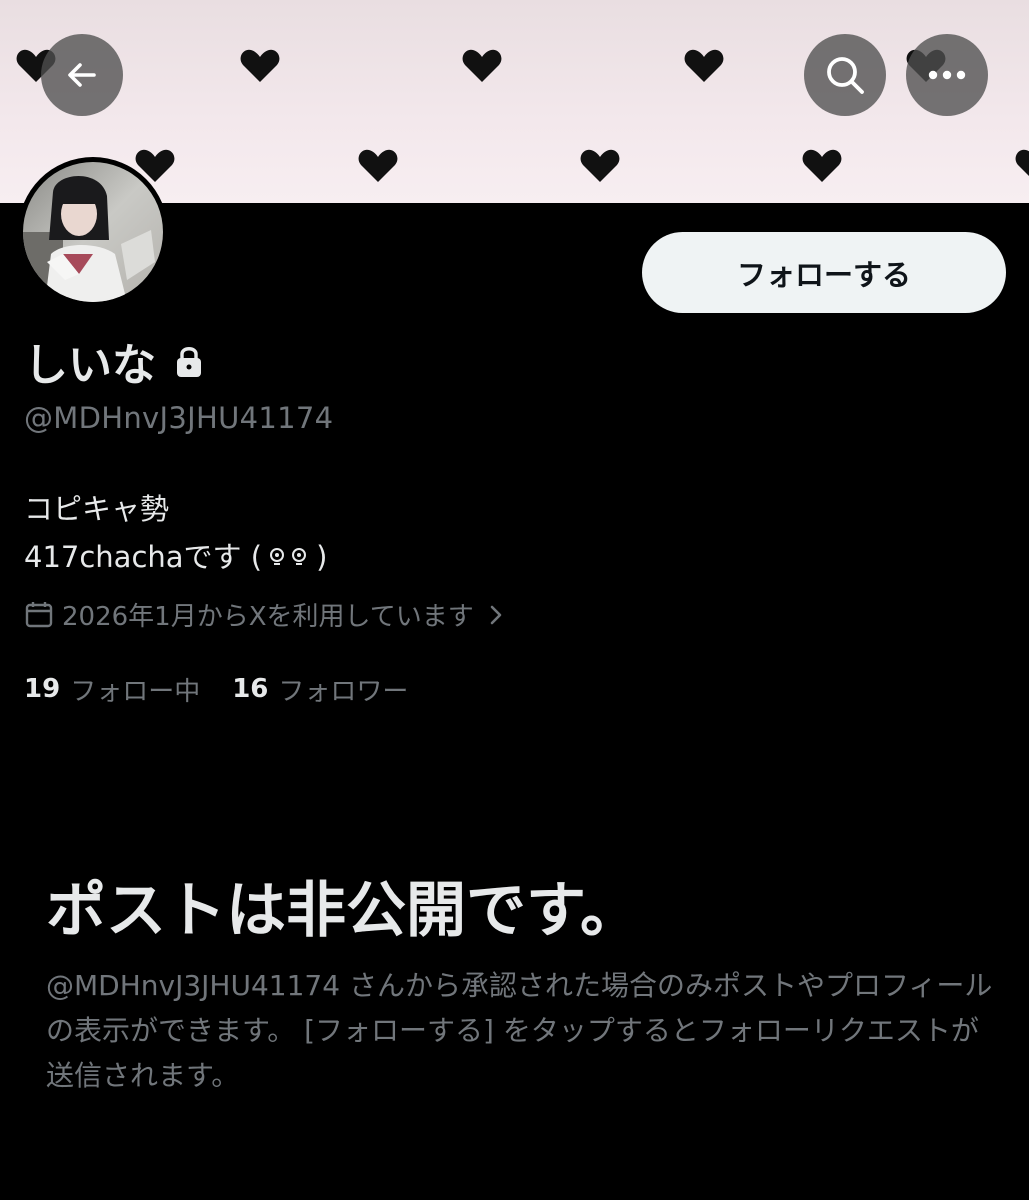 Image resolution: width=1029 pixels, height=1200 pixels. Describe the element at coordinates (42, 689) in the screenshot. I see `following-count: 19` at that location.